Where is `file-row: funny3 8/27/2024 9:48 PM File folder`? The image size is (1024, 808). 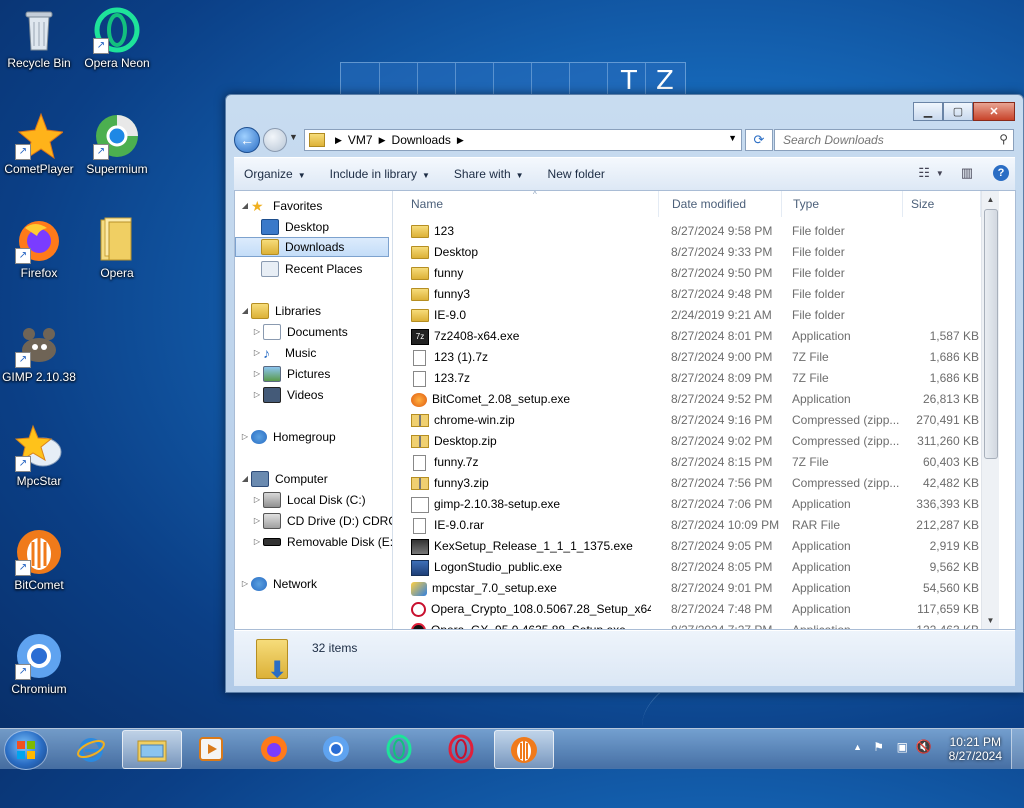 file-row: funny3 8/27/2024 9:48 PM File folder is located at coordinates (696, 294).